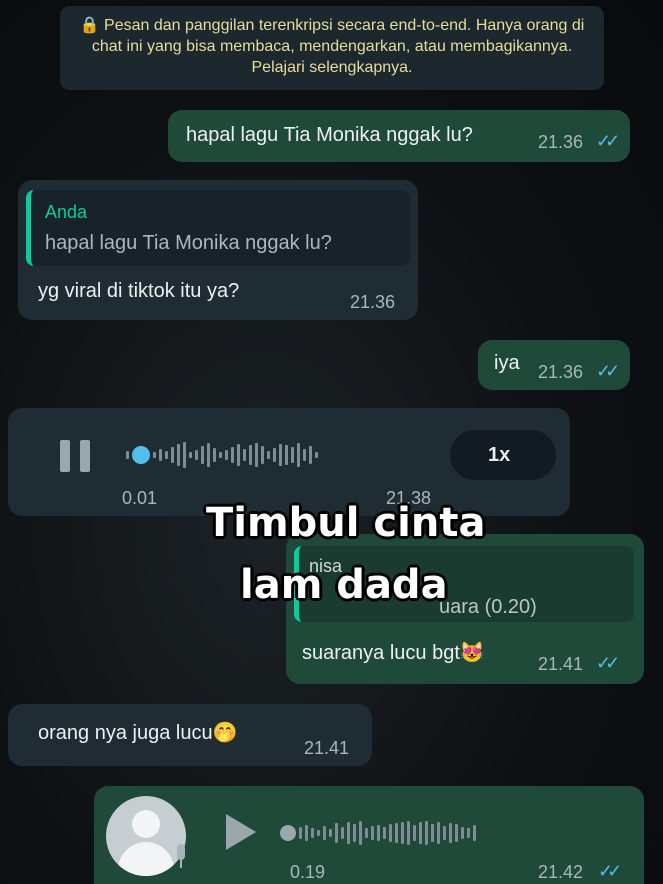  Describe the element at coordinates (138, 733) in the screenshot. I see `message-text: orang nya juga lucu🤭` at that location.